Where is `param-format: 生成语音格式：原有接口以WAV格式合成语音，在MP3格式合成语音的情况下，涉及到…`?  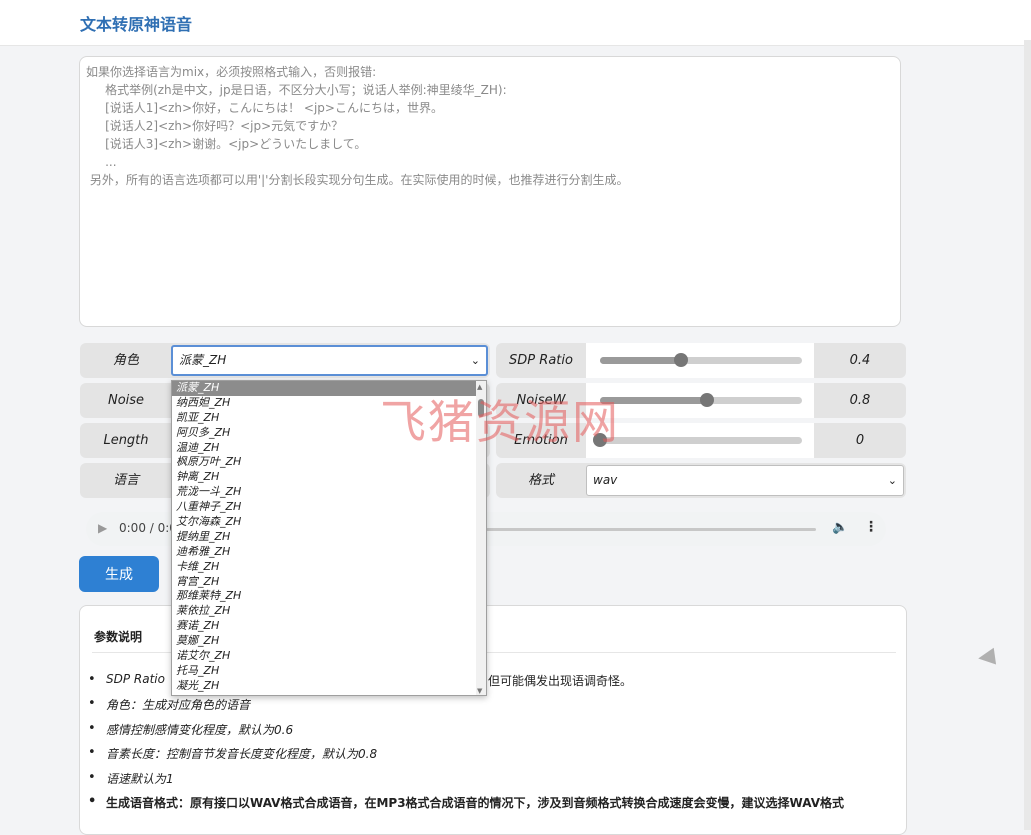
param-format: 生成语音格式：原有接口以WAV格式合成语音，在MP3格式合成语音的情况下，涉及到… is located at coordinates (466, 802).